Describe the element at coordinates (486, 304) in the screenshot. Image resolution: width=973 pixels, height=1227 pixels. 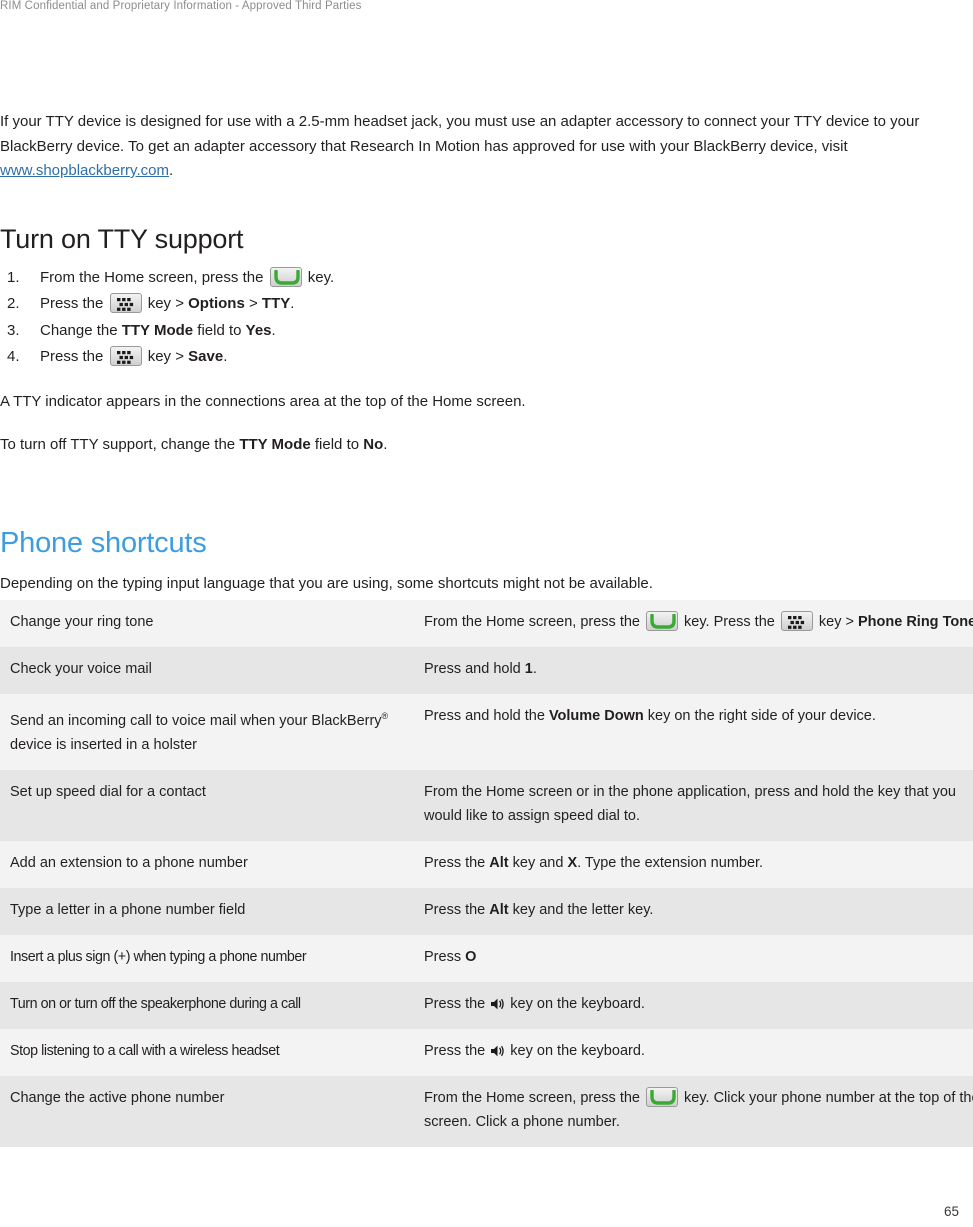
I see `tty-step-2: Press the key > Options > TTY.` at that location.